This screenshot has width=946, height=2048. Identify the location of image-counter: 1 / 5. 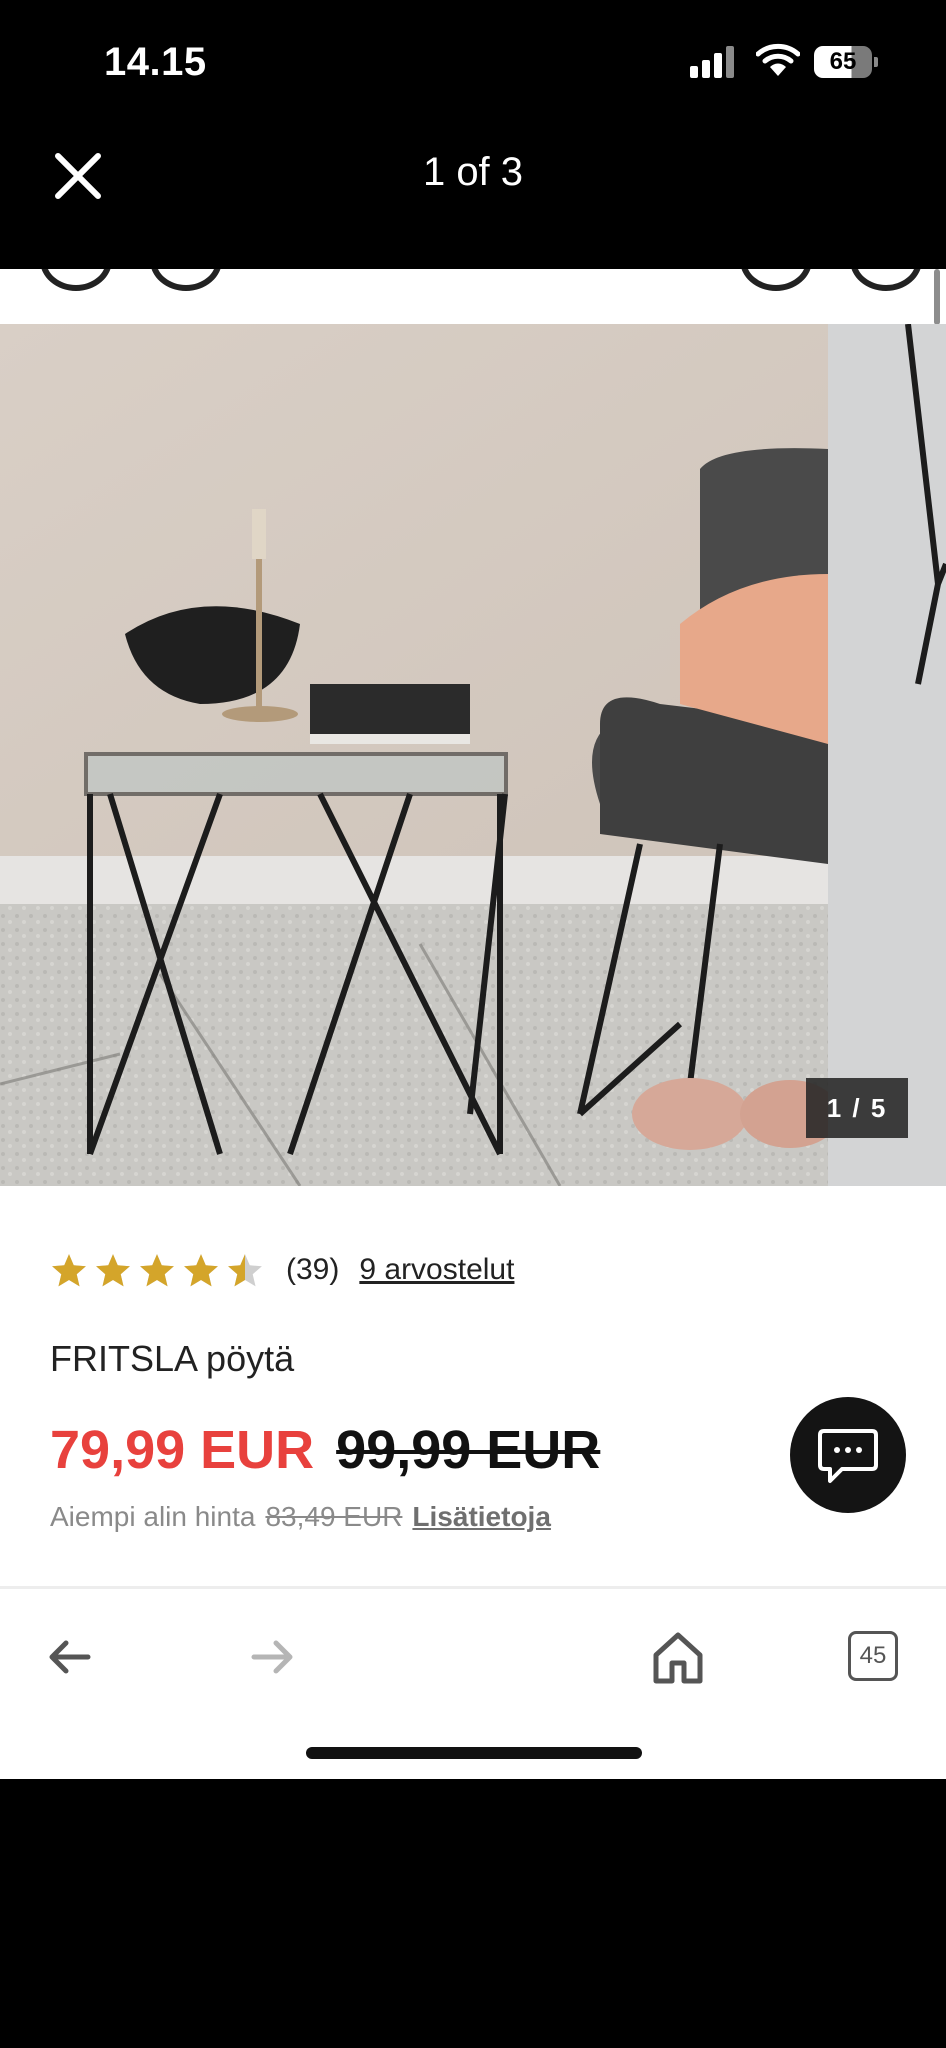
(857, 1108).